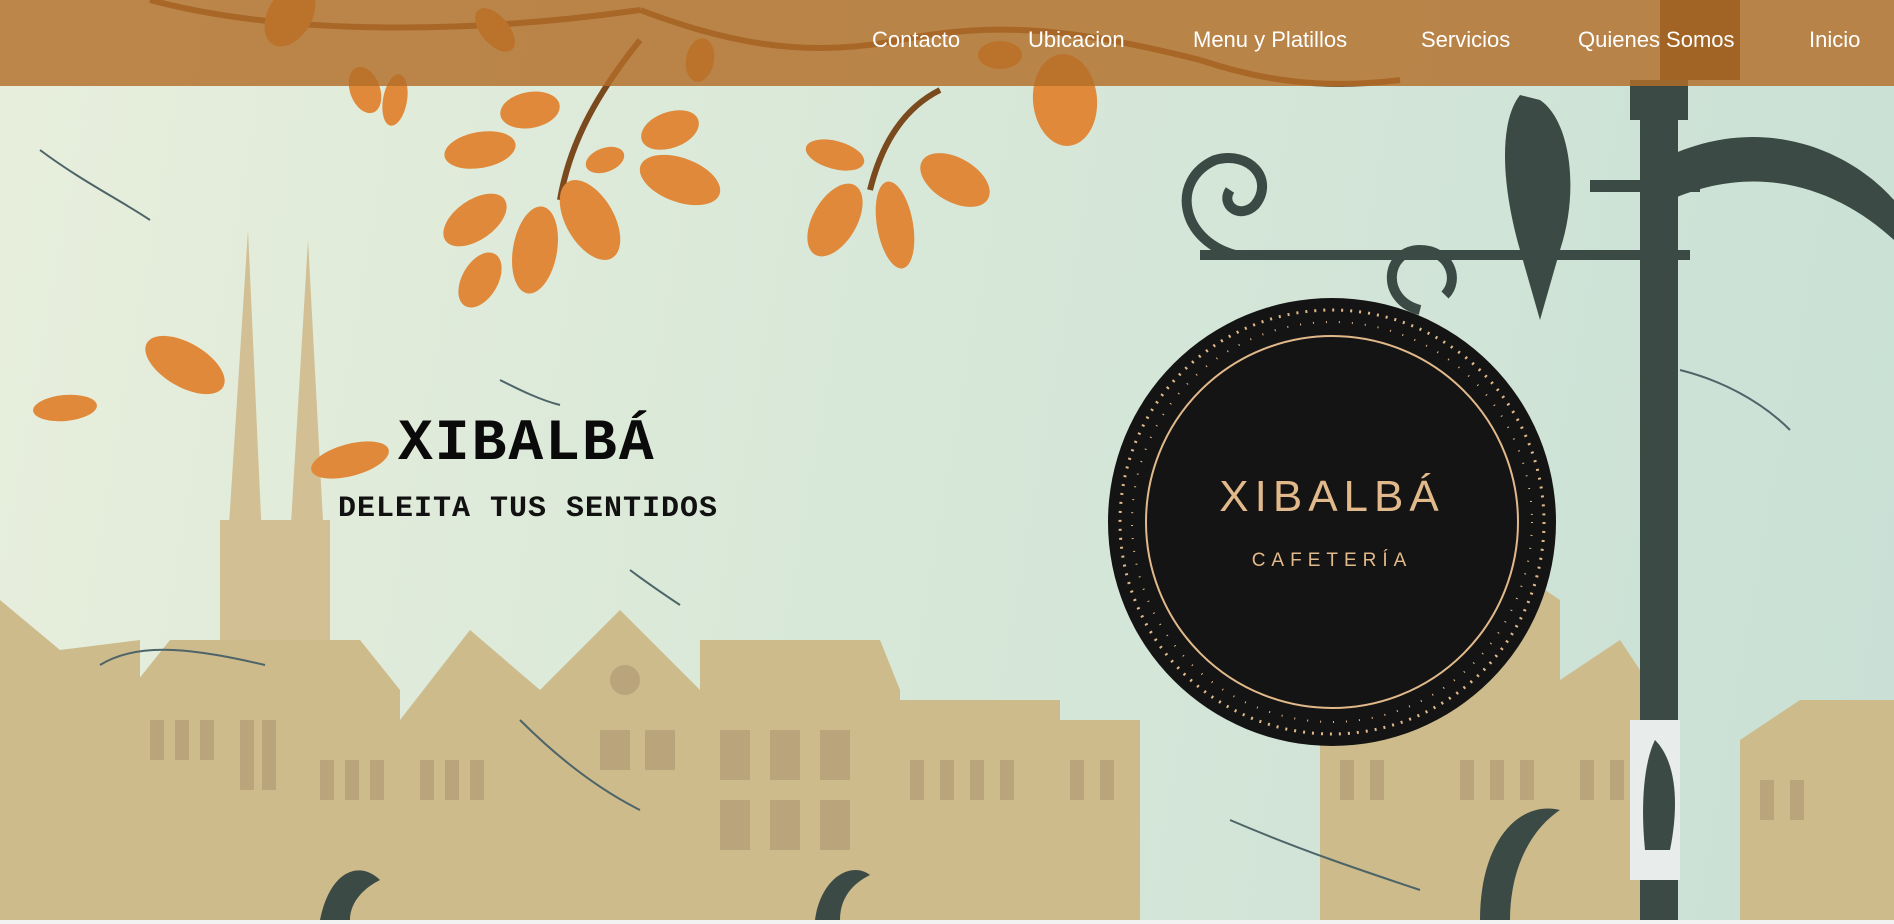  I want to click on page-bottom-edge, so click(947, 922).